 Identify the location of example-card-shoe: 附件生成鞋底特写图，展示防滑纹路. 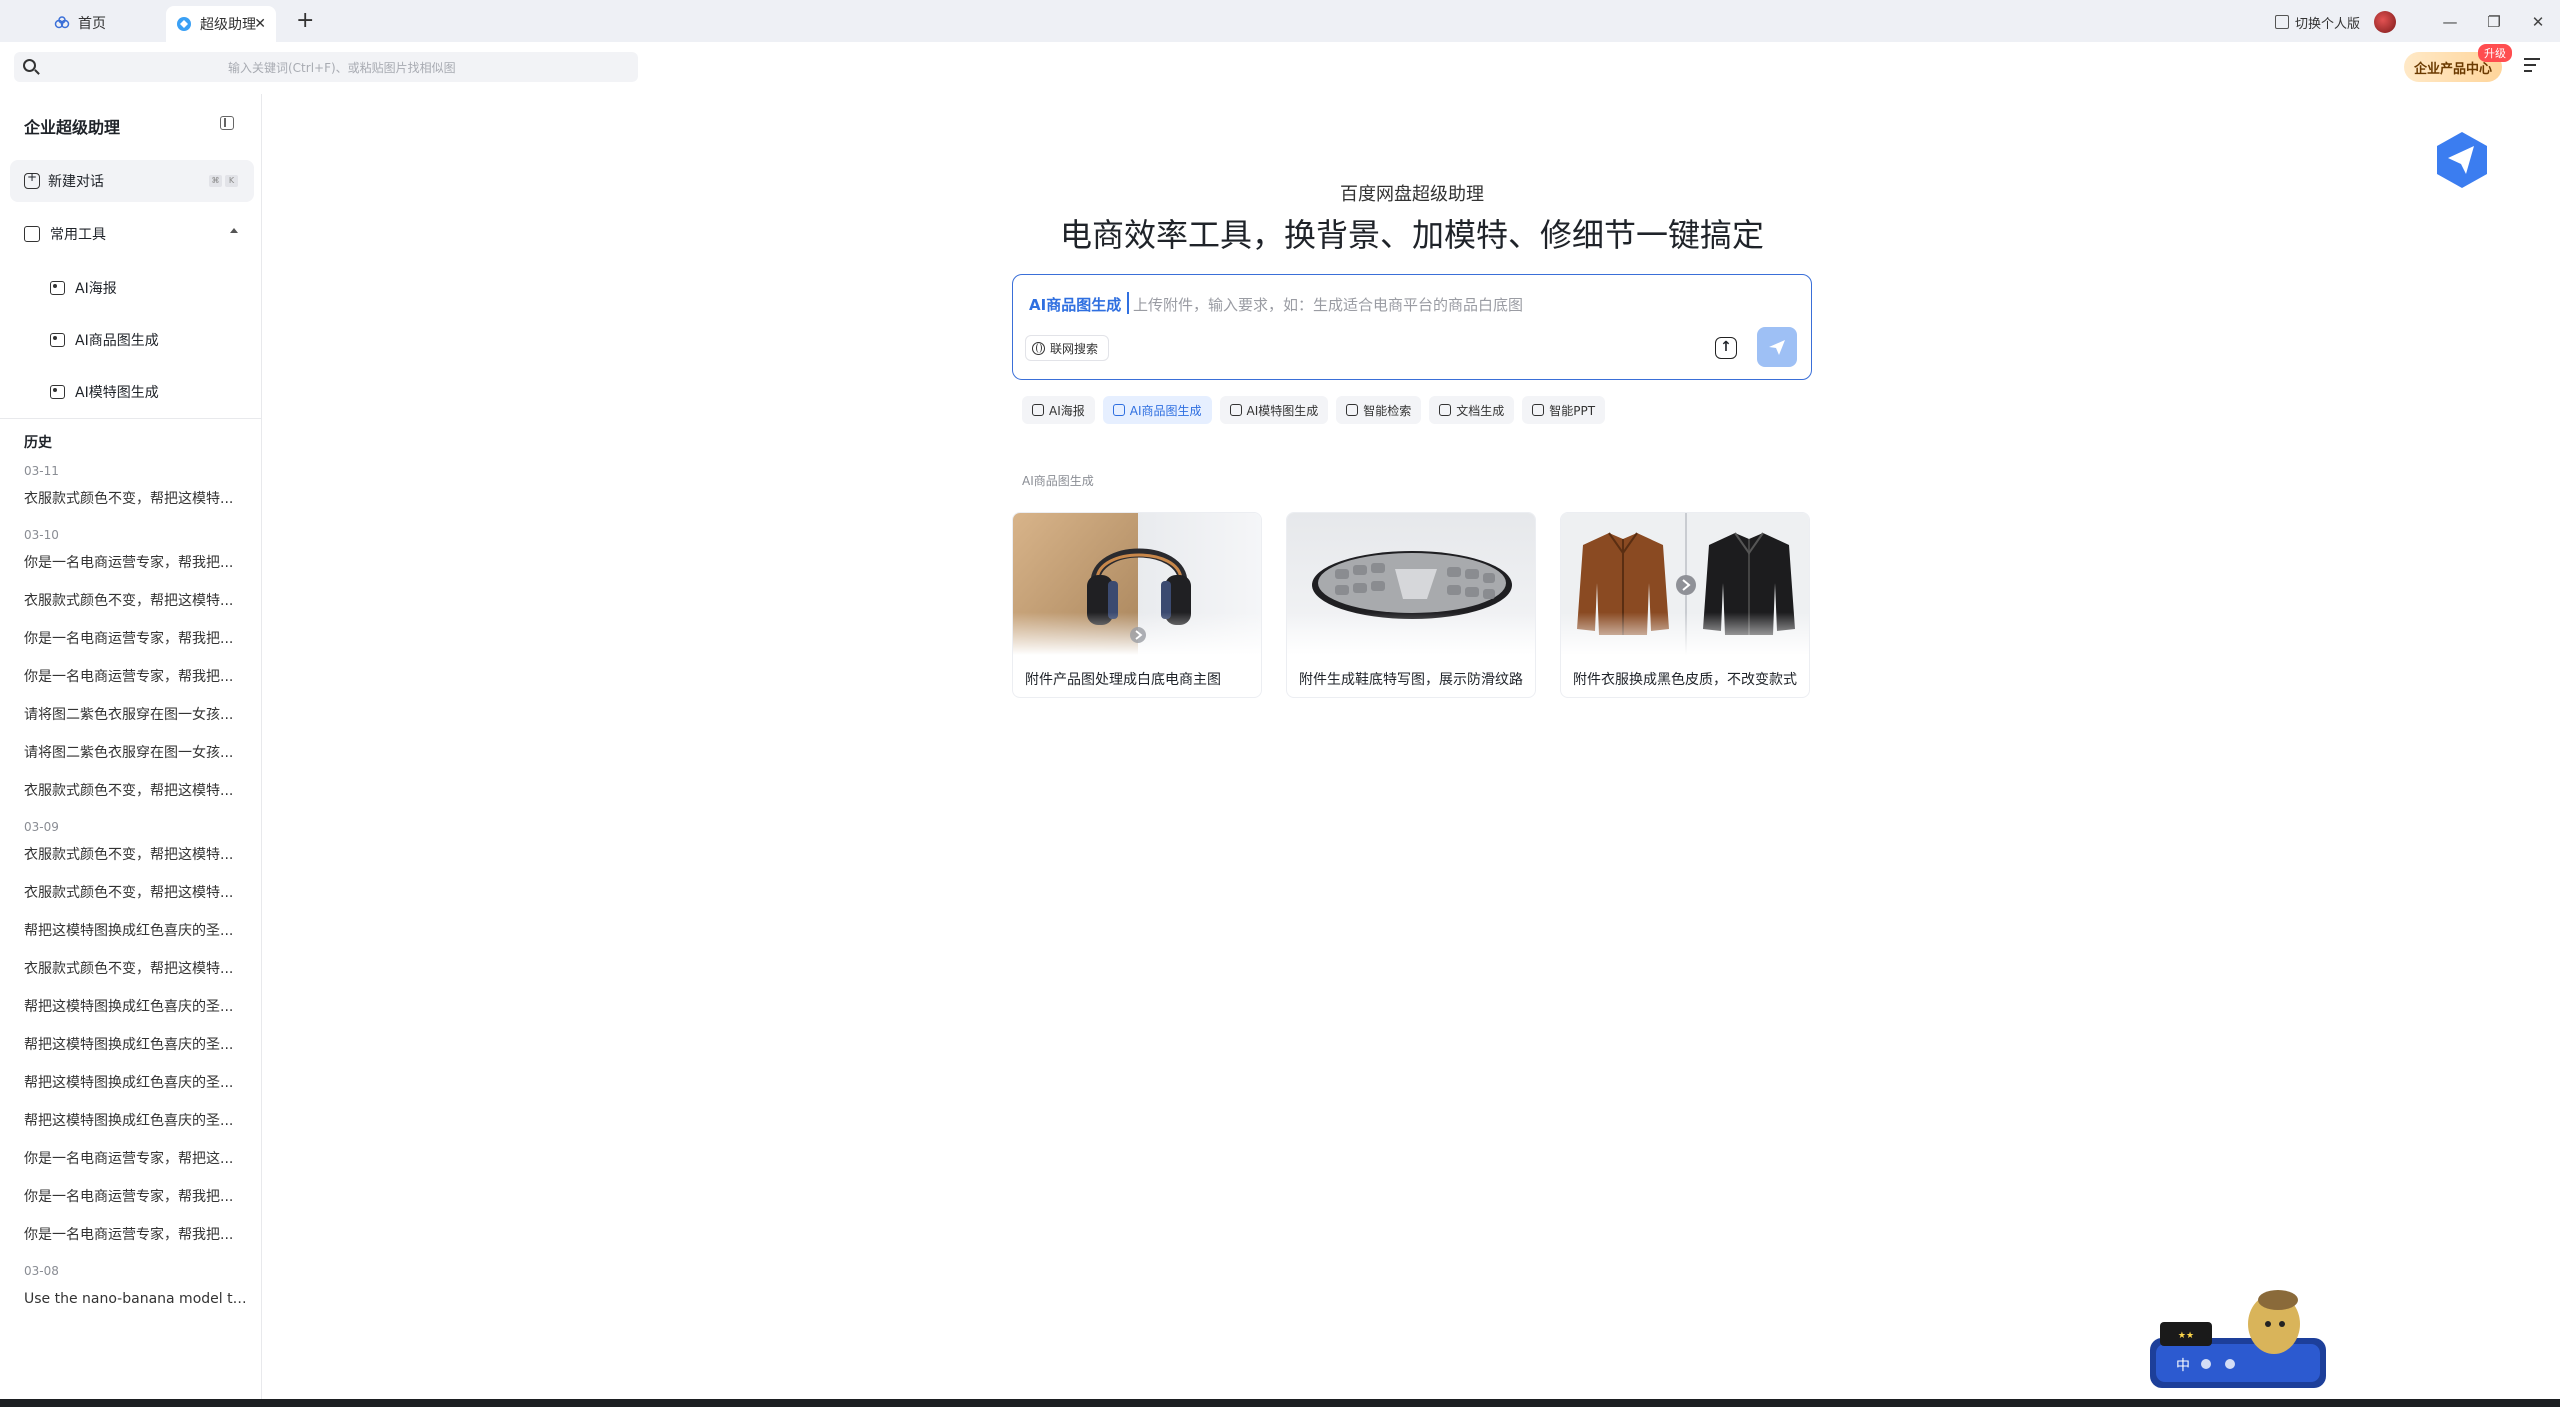
(1411, 605).